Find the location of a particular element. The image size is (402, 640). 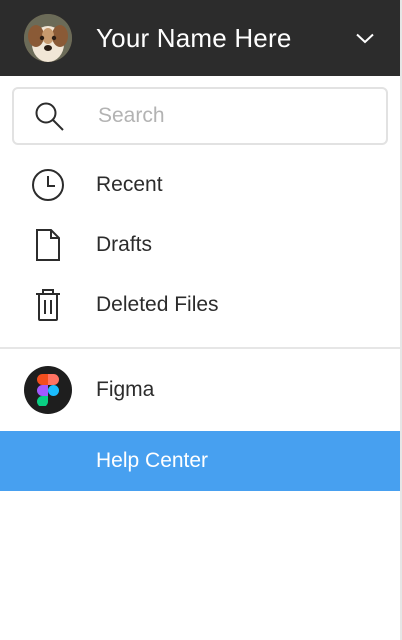

search-box is located at coordinates (200, 116).